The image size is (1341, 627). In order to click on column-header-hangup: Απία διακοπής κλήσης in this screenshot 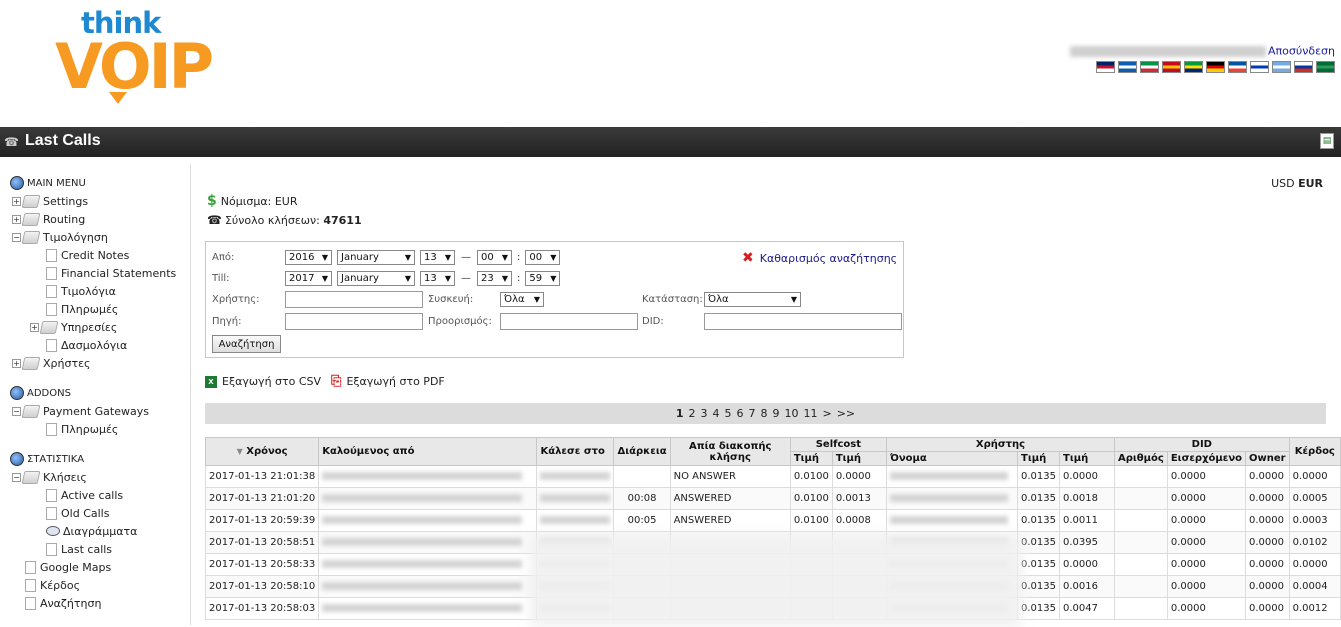, I will do `click(730, 451)`.